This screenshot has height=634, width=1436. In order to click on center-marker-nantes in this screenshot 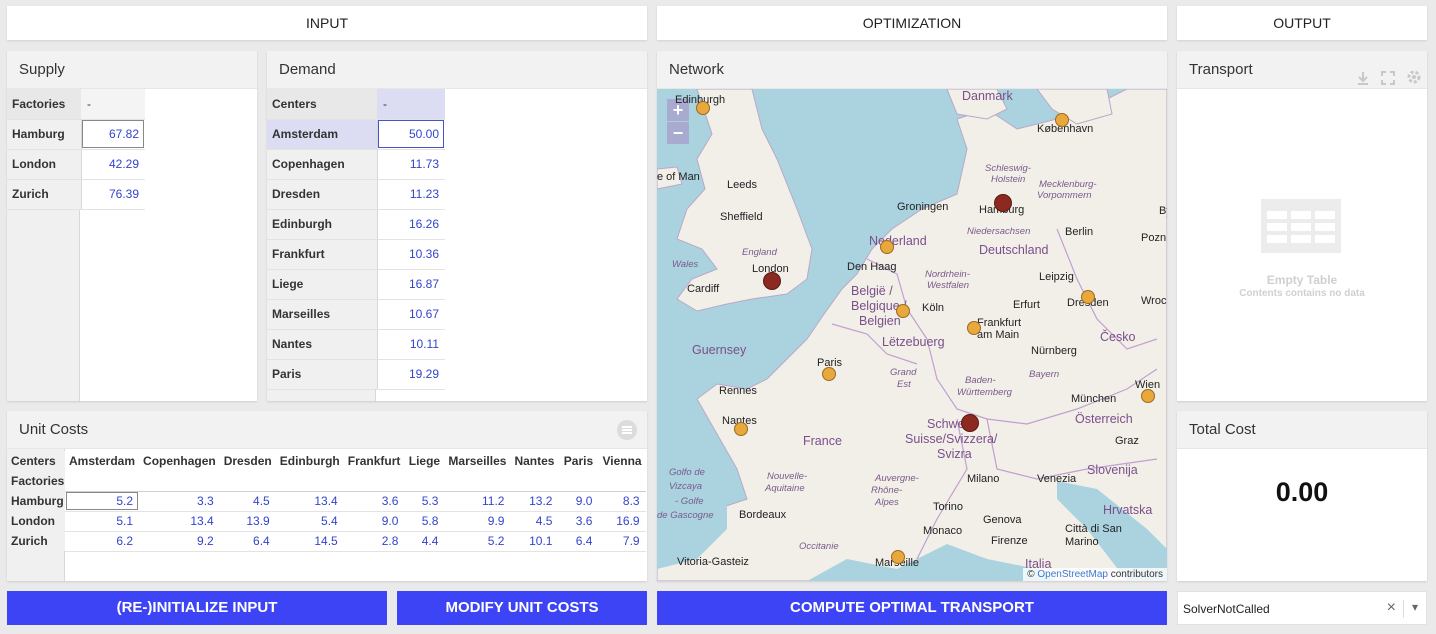, I will do `click(741, 429)`.